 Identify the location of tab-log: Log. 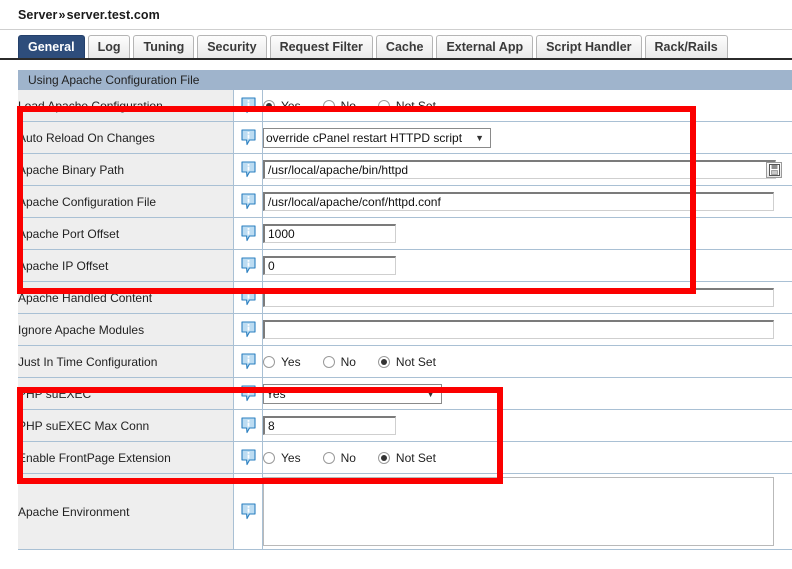
(109, 46).